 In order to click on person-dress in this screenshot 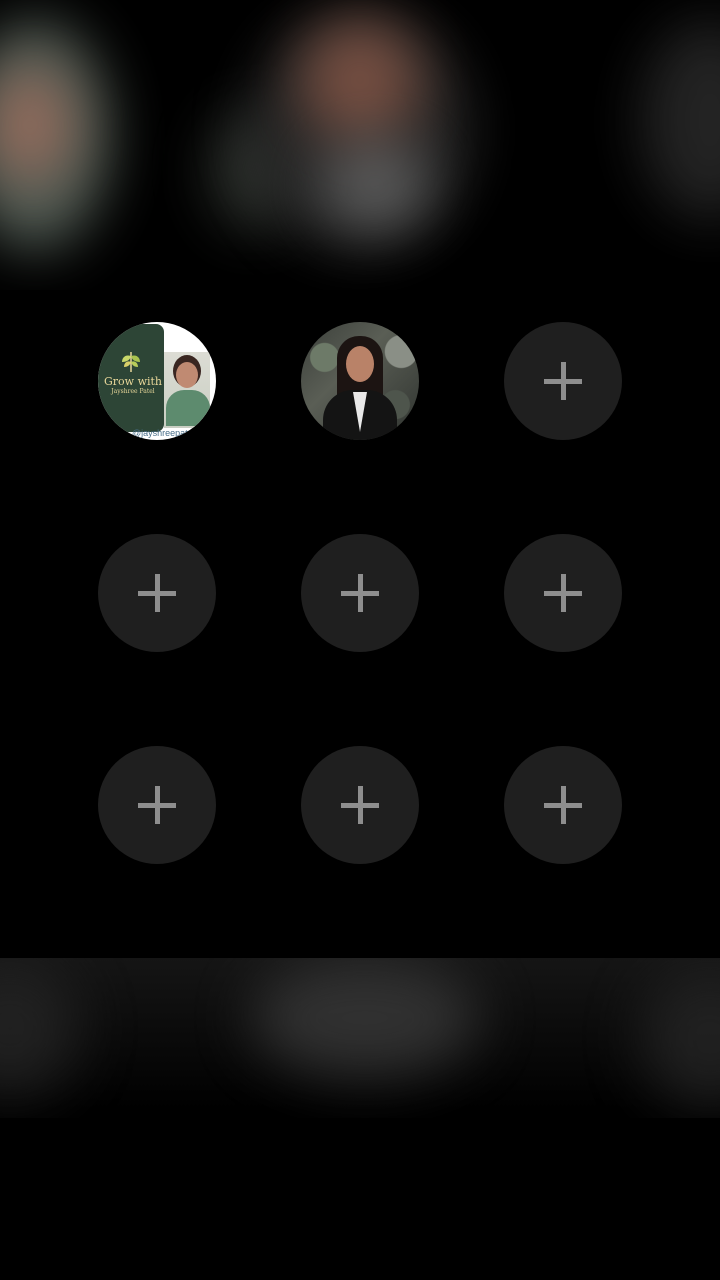, I will do `click(188, 408)`.